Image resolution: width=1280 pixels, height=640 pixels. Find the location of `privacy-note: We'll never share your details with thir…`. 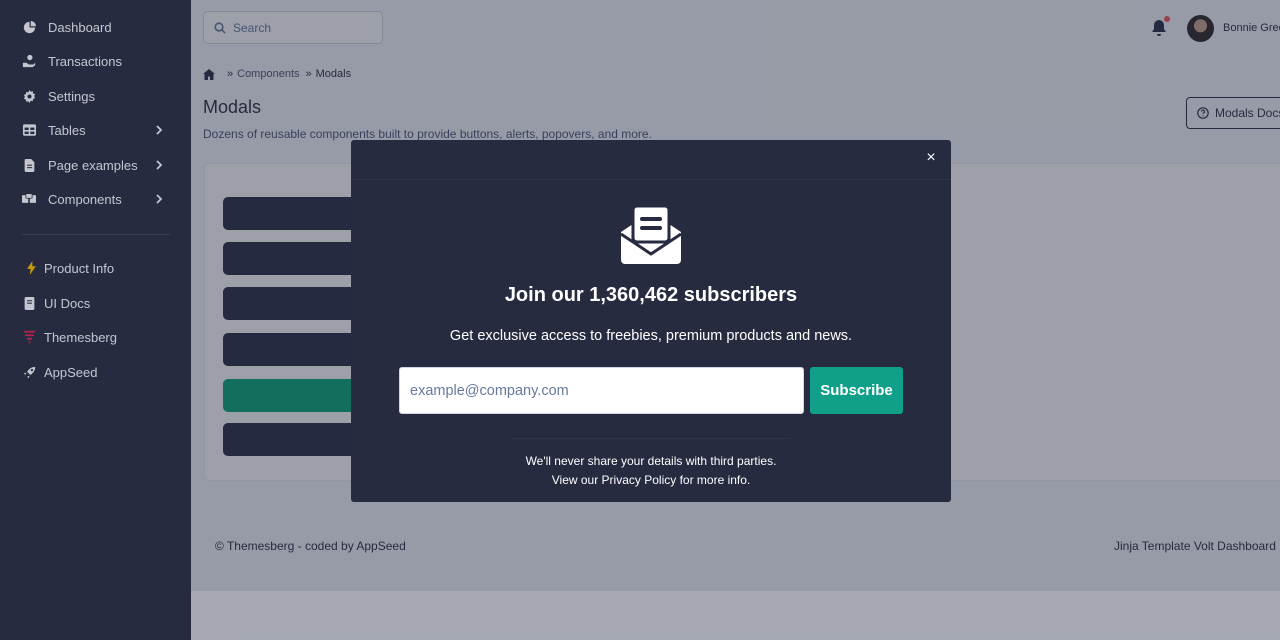

privacy-note: We'll never share your details with thir… is located at coordinates (651, 461).